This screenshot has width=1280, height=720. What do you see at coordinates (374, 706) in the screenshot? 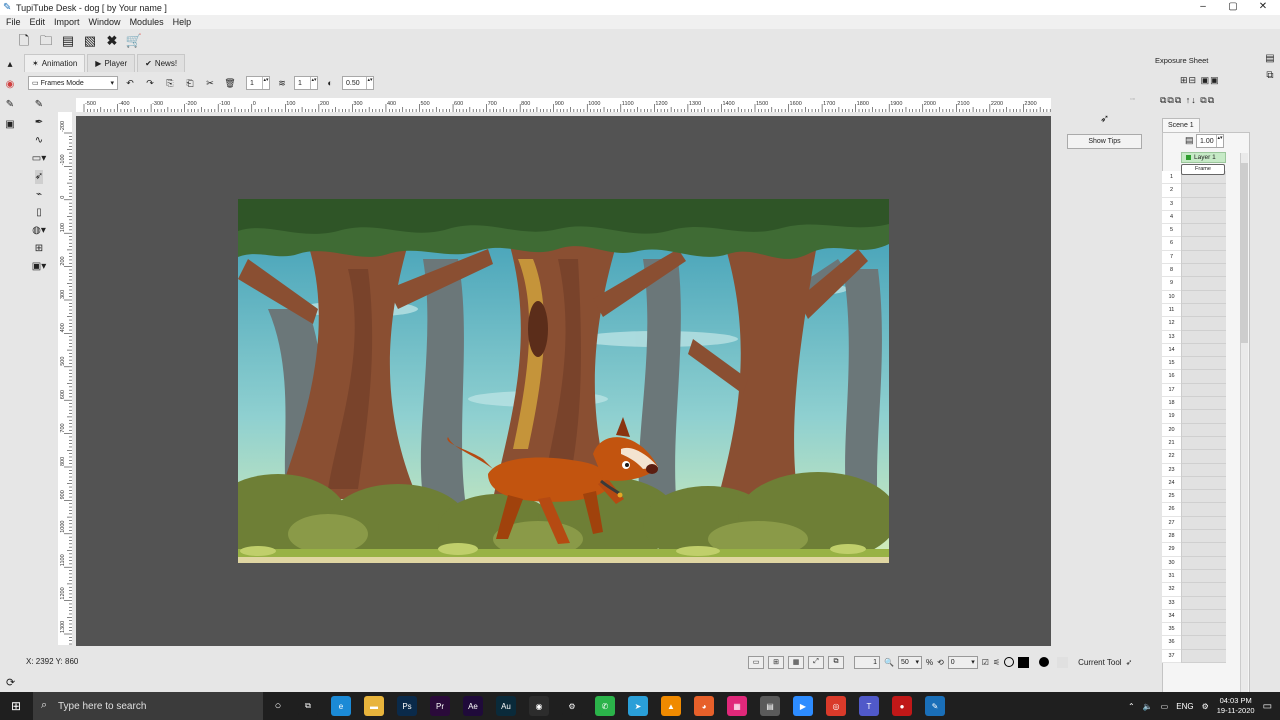
I see `file-explorer-icon: ▬` at bounding box center [374, 706].